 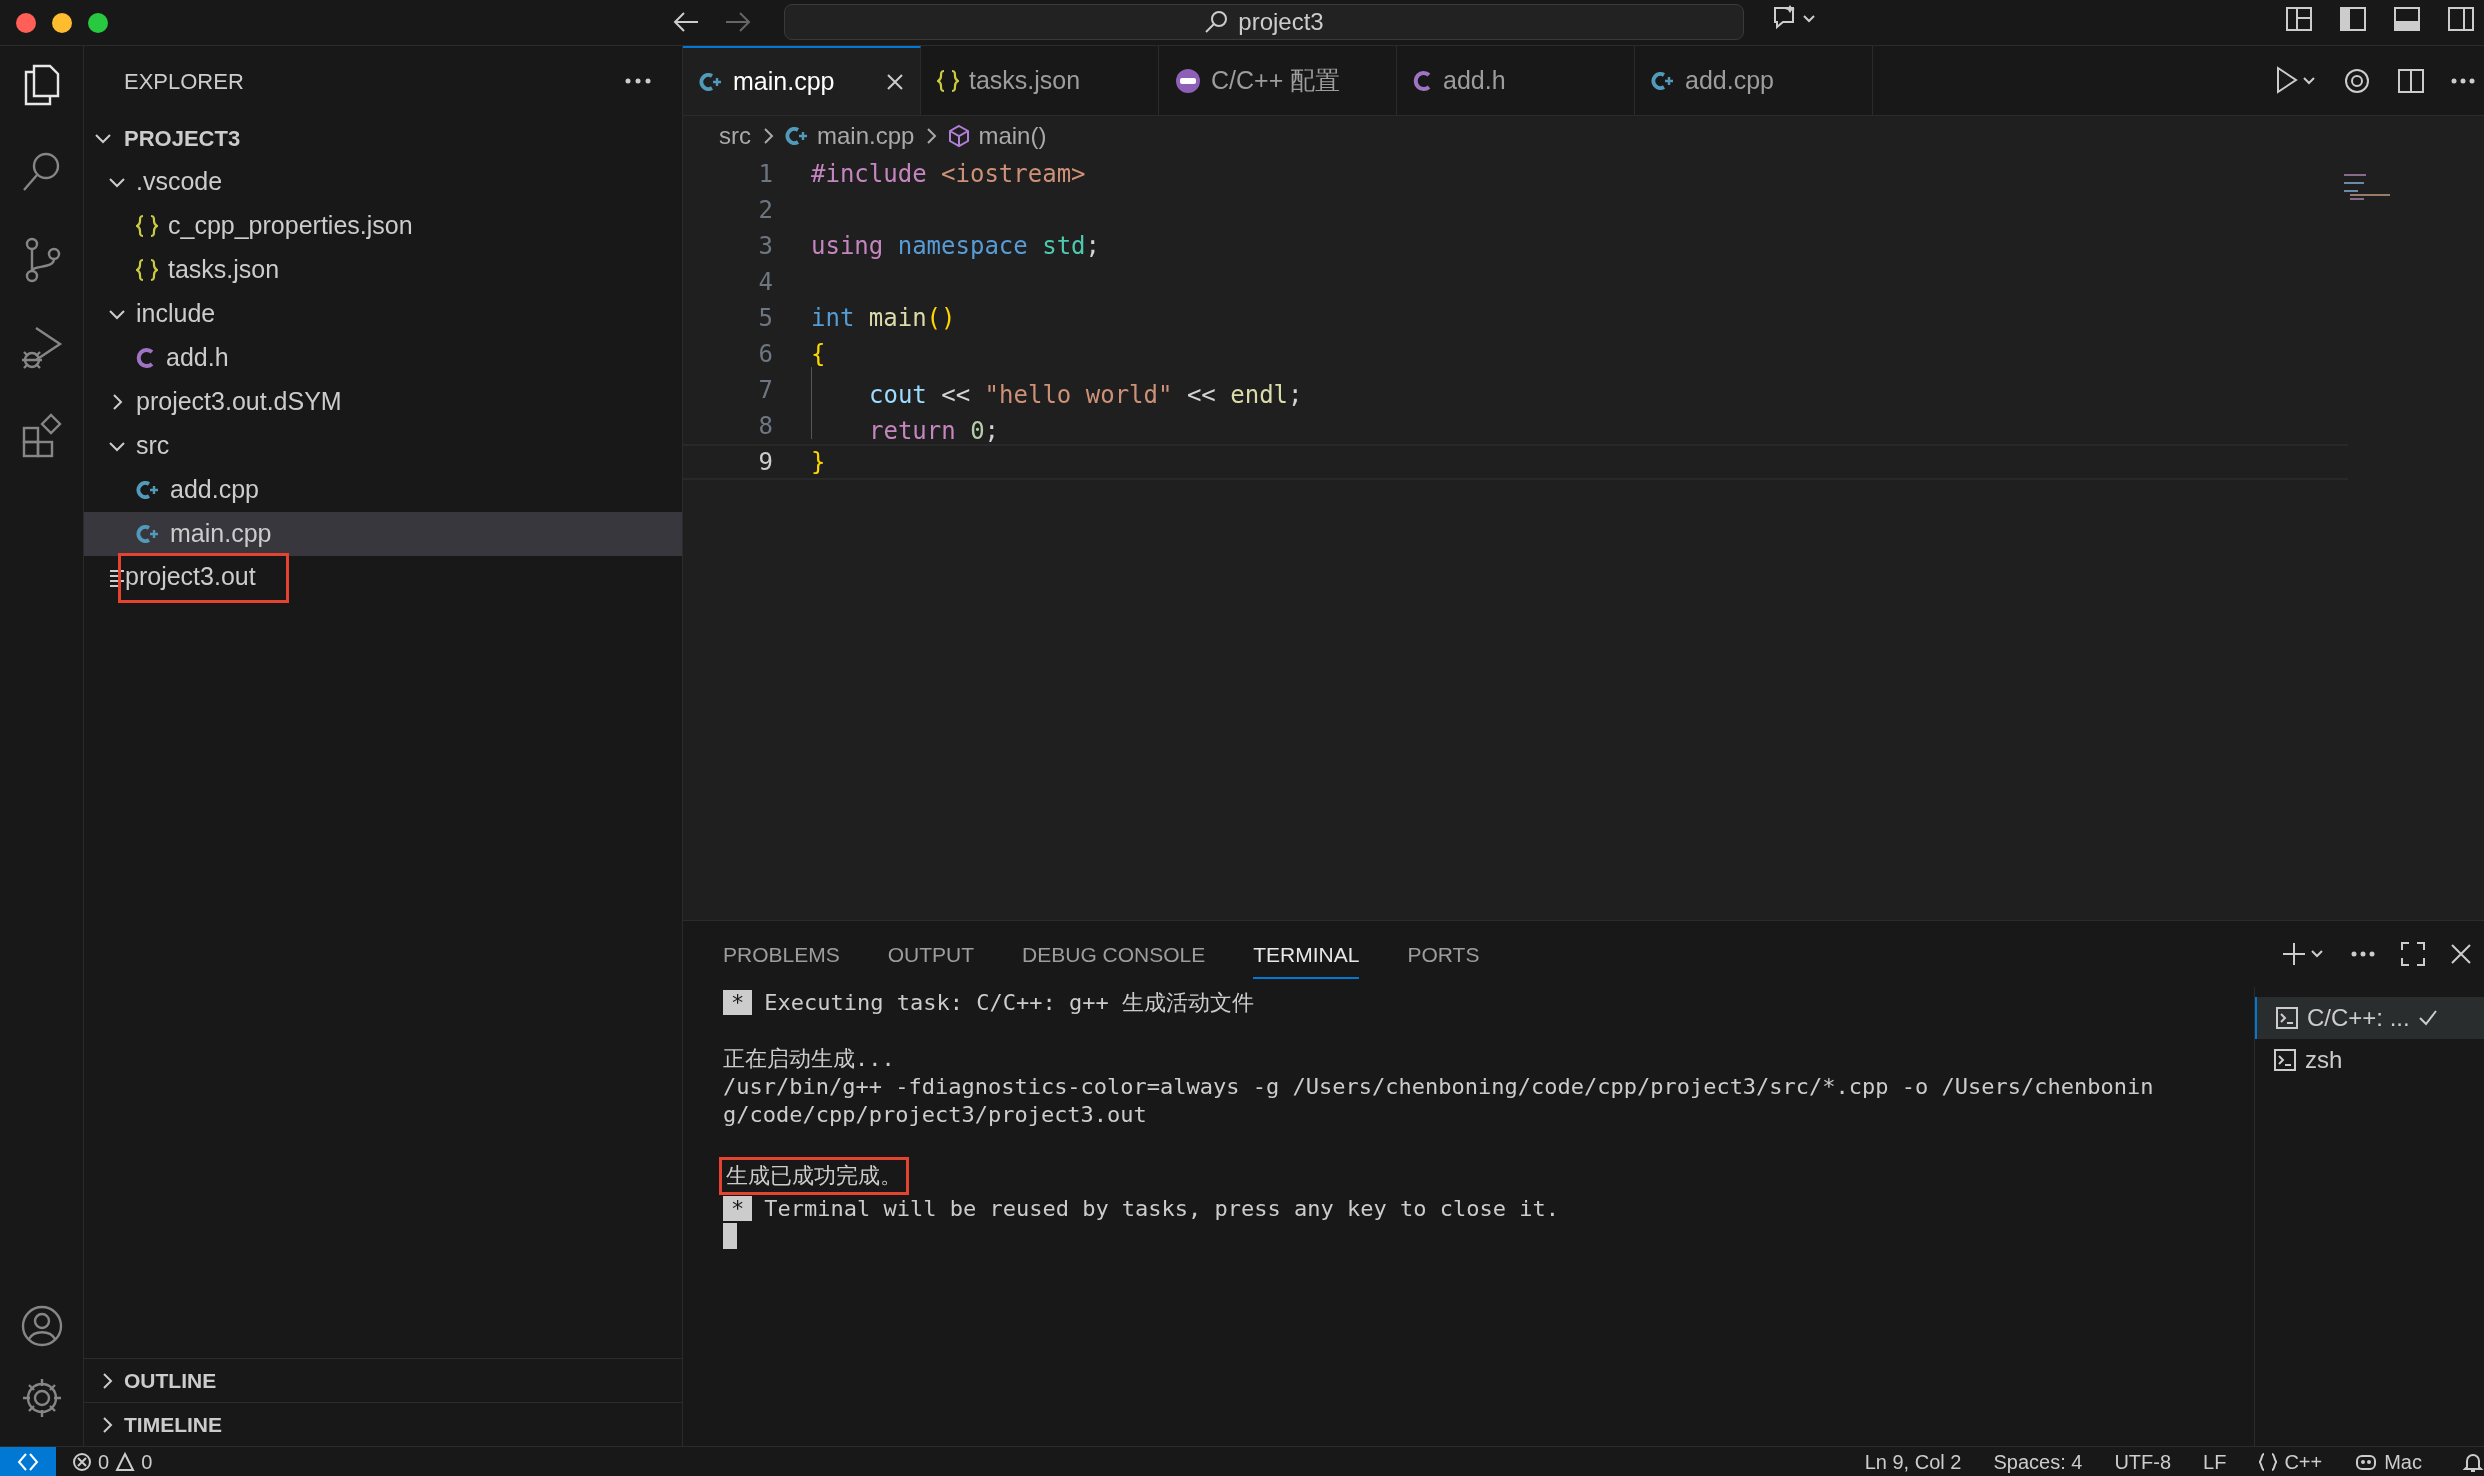 What do you see at coordinates (997, 136) in the screenshot?
I see `breadcrumb-item: main()` at bounding box center [997, 136].